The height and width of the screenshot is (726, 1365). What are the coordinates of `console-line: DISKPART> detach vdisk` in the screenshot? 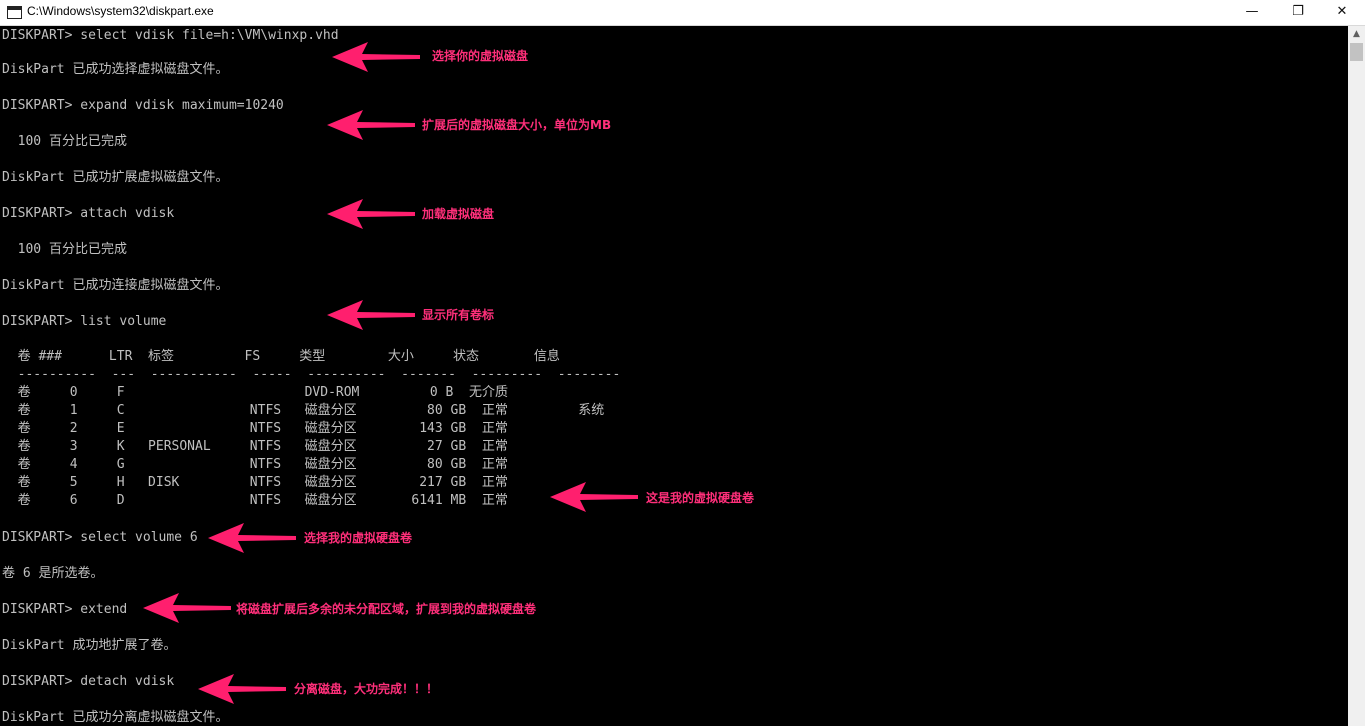 It's located at (88, 681).